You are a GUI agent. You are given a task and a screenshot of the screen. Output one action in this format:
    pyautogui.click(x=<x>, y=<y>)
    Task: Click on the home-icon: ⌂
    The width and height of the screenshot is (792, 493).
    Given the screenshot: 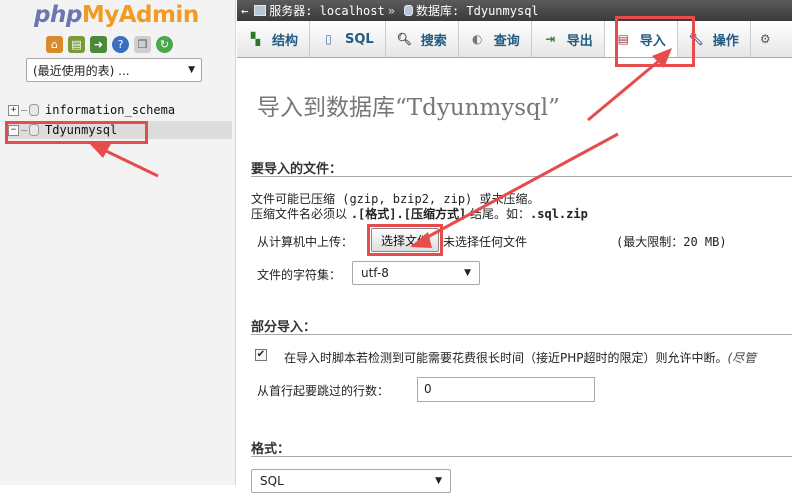 What is the action you would take?
    pyautogui.click(x=54, y=44)
    